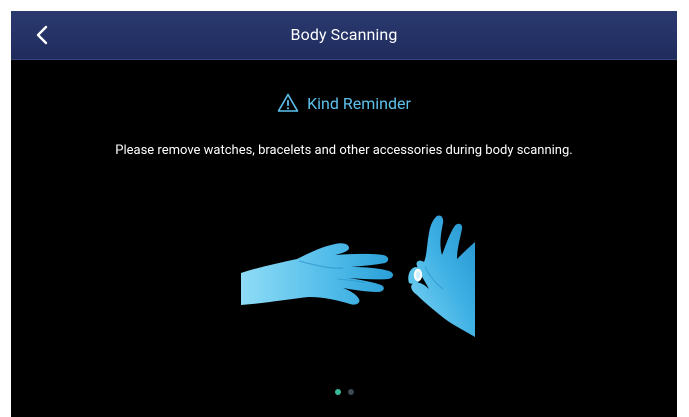  What do you see at coordinates (441, 276) in the screenshot?
I see `right-hand` at bounding box center [441, 276].